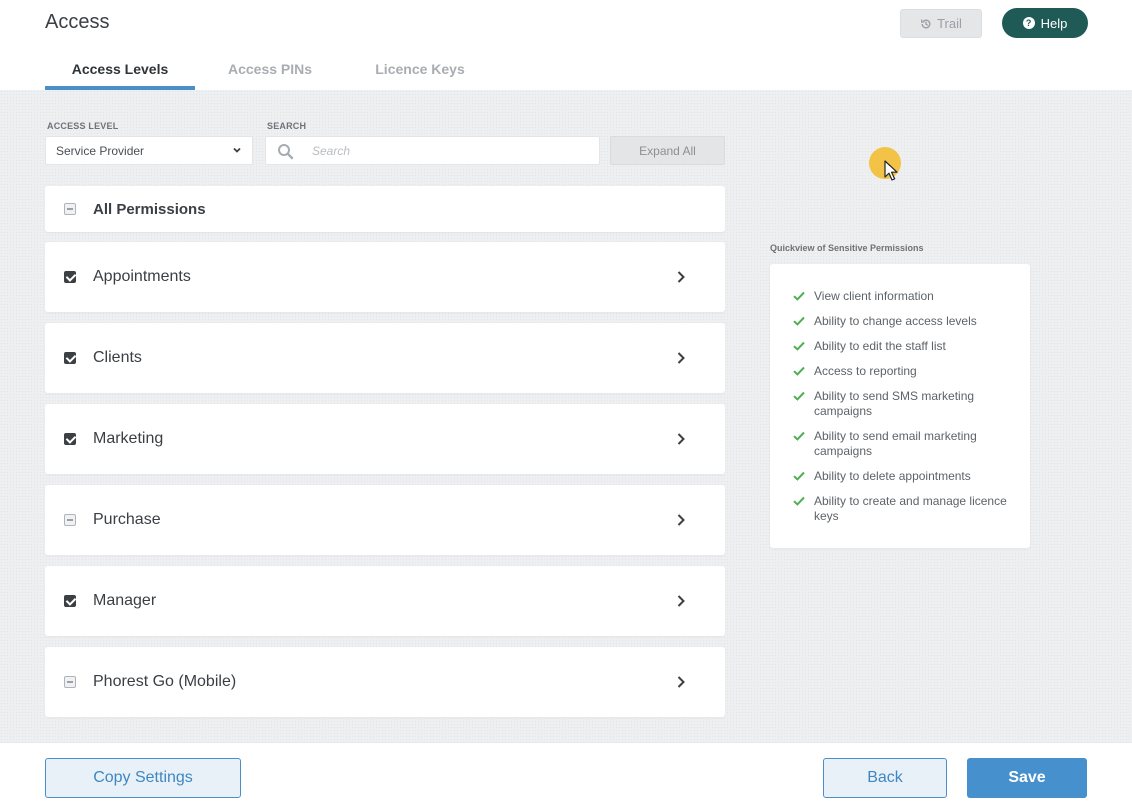 The width and height of the screenshot is (1132, 808). Describe the element at coordinates (667, 150) in the screenshot. I see `expand-all-button: Expand All` at that location.